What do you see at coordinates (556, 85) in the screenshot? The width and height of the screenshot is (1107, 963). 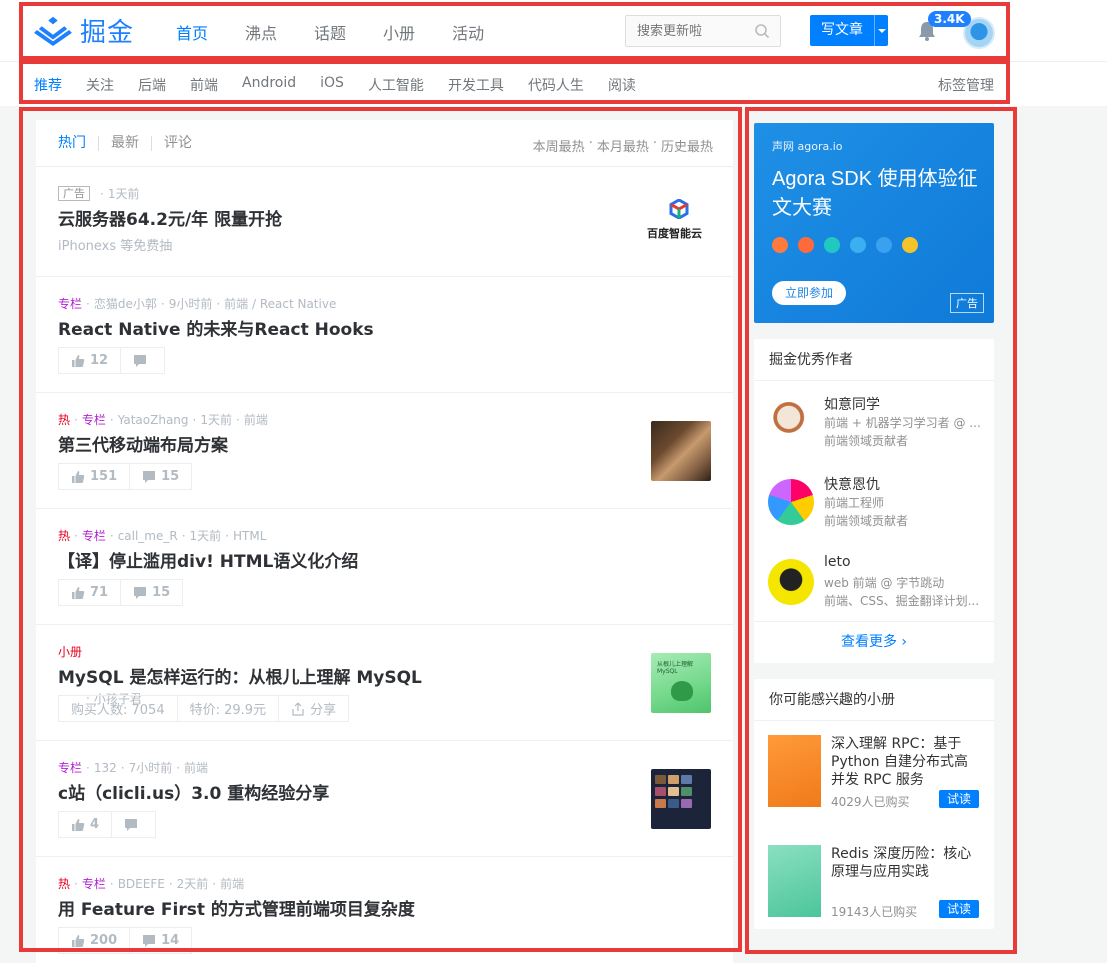 I see `tag-code-life: 代码人生` at bounding box center [556, 85].